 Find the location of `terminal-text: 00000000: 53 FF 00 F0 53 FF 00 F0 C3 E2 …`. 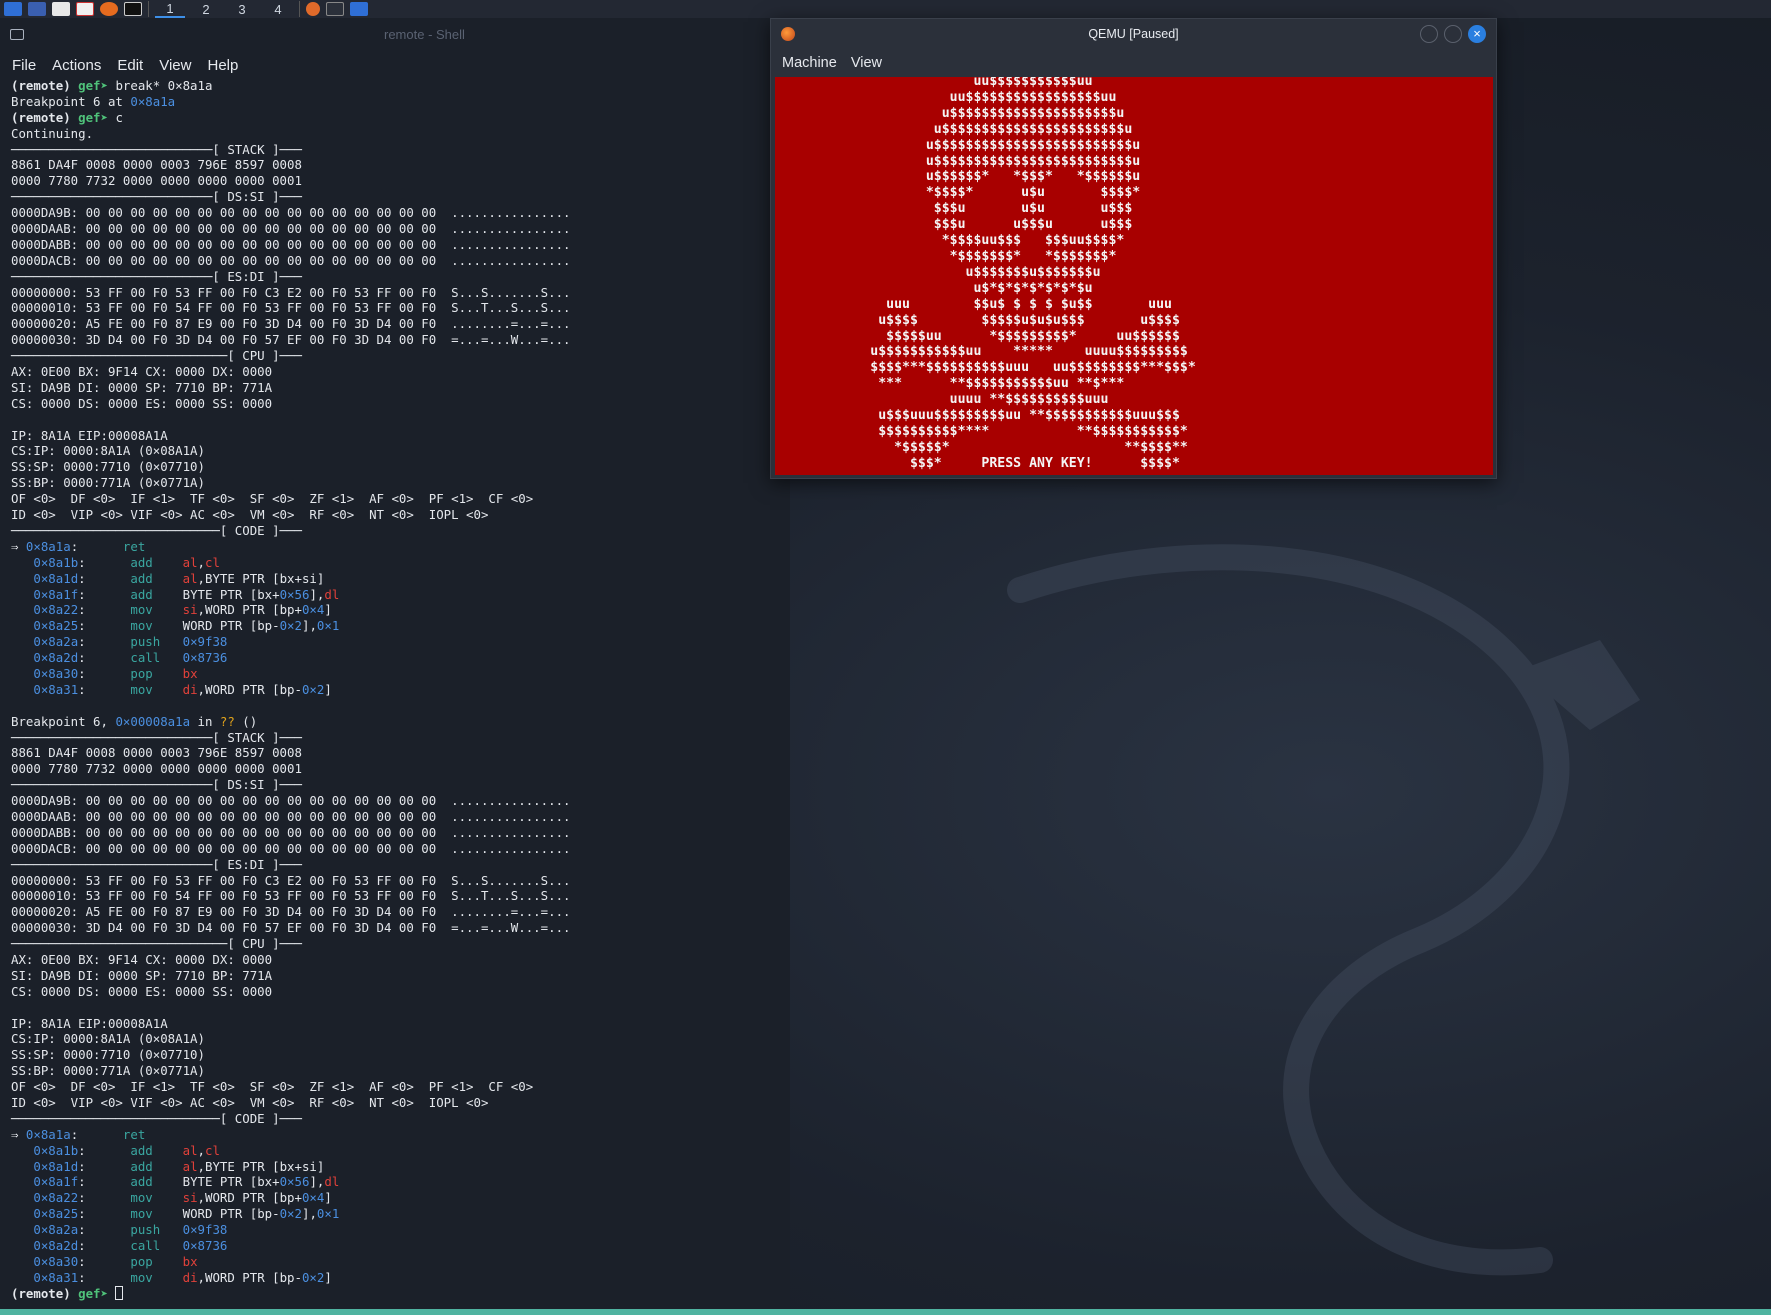

terminal-text: 00000000: 53 FF 00 F0 53 FF 00 F0 C3 E2 … is located at coordinates (291, 292).